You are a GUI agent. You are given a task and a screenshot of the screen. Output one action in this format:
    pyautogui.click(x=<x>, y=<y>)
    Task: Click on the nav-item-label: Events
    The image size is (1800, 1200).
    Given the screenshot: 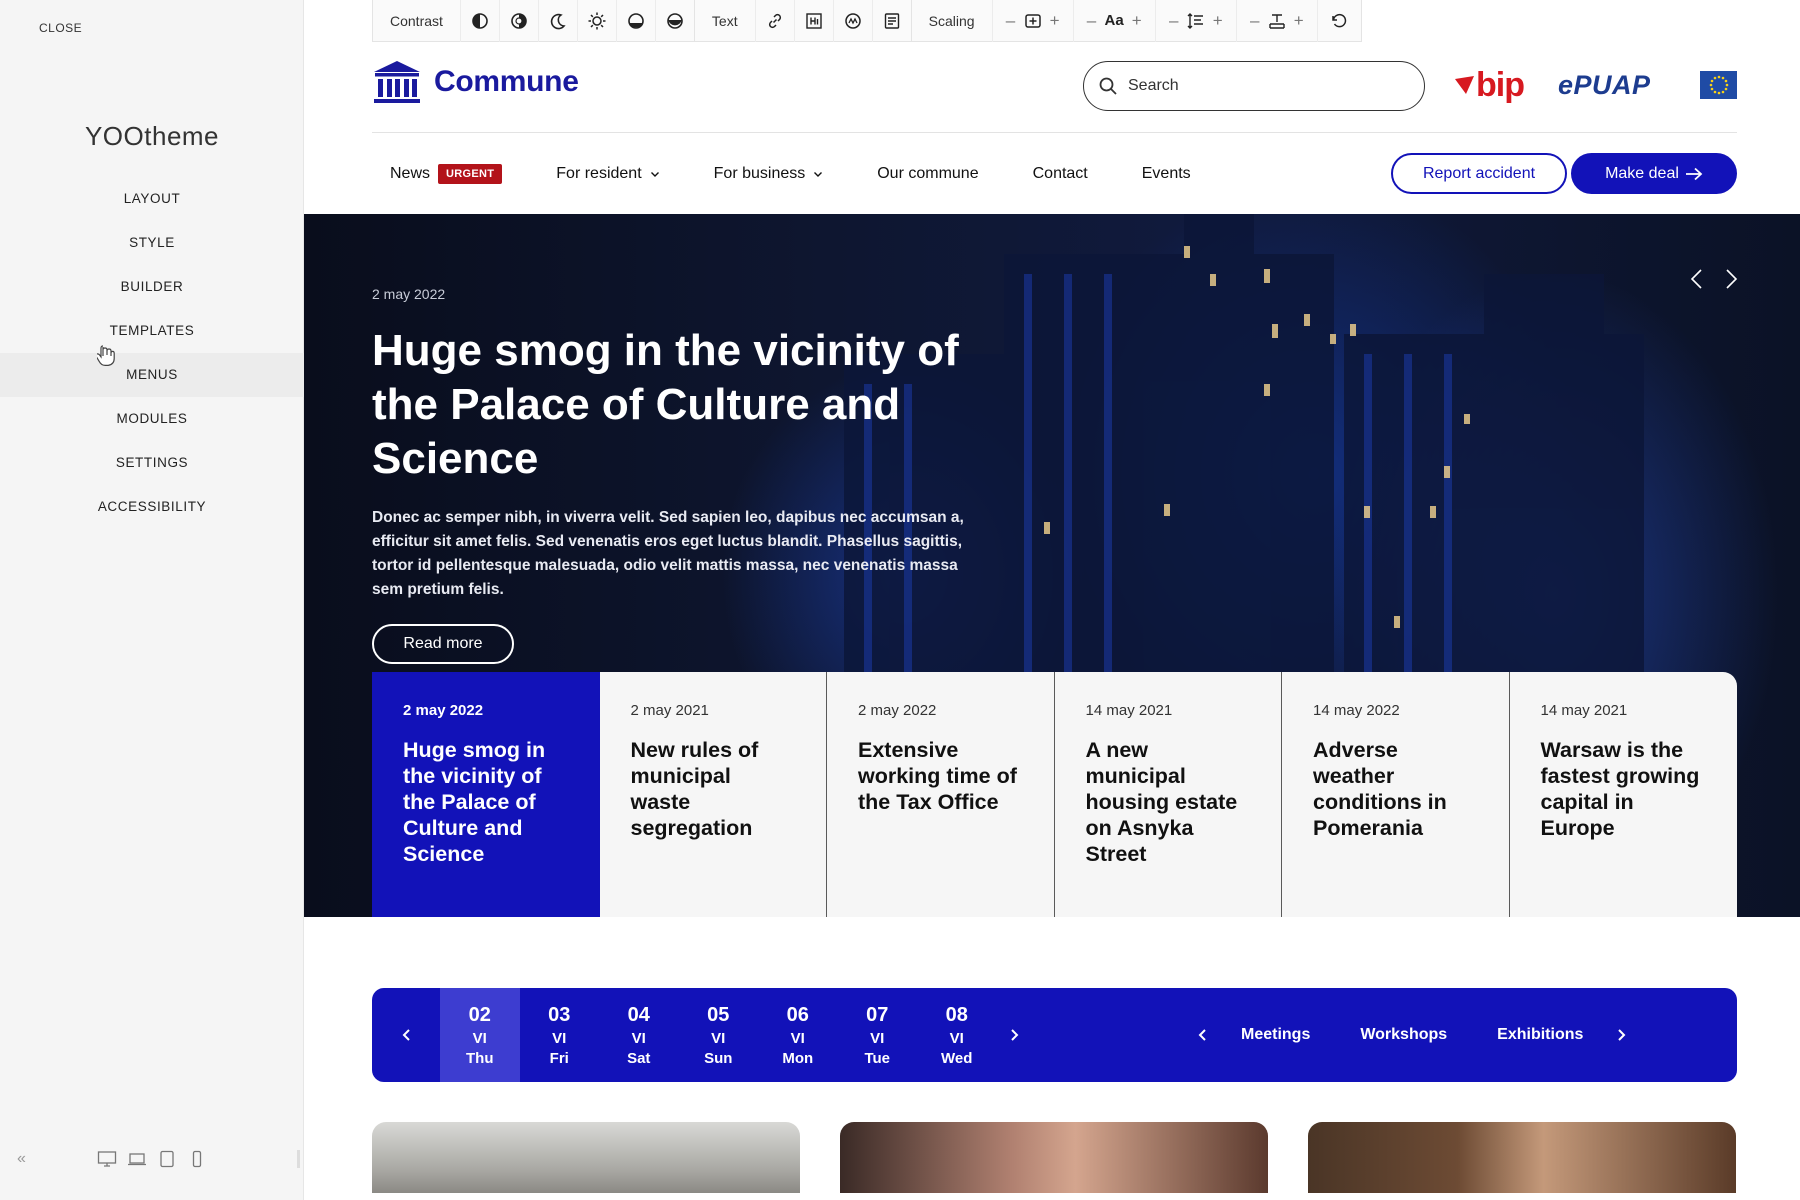 What is the action you would take?
    pyautogui.click(x=1166, y=173)
    